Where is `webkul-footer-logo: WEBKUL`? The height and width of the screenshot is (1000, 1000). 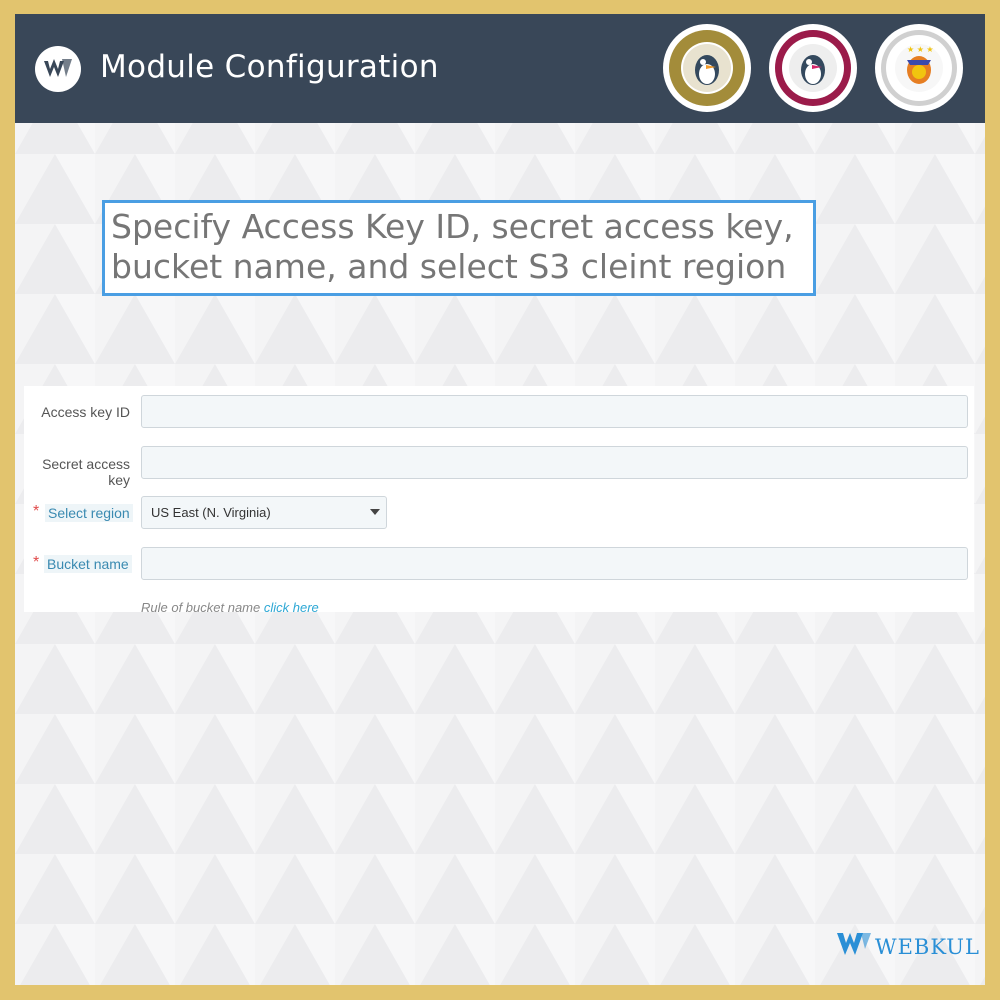
webkul-footer-logo: WEBKUL is located at coordinates (908, 946).